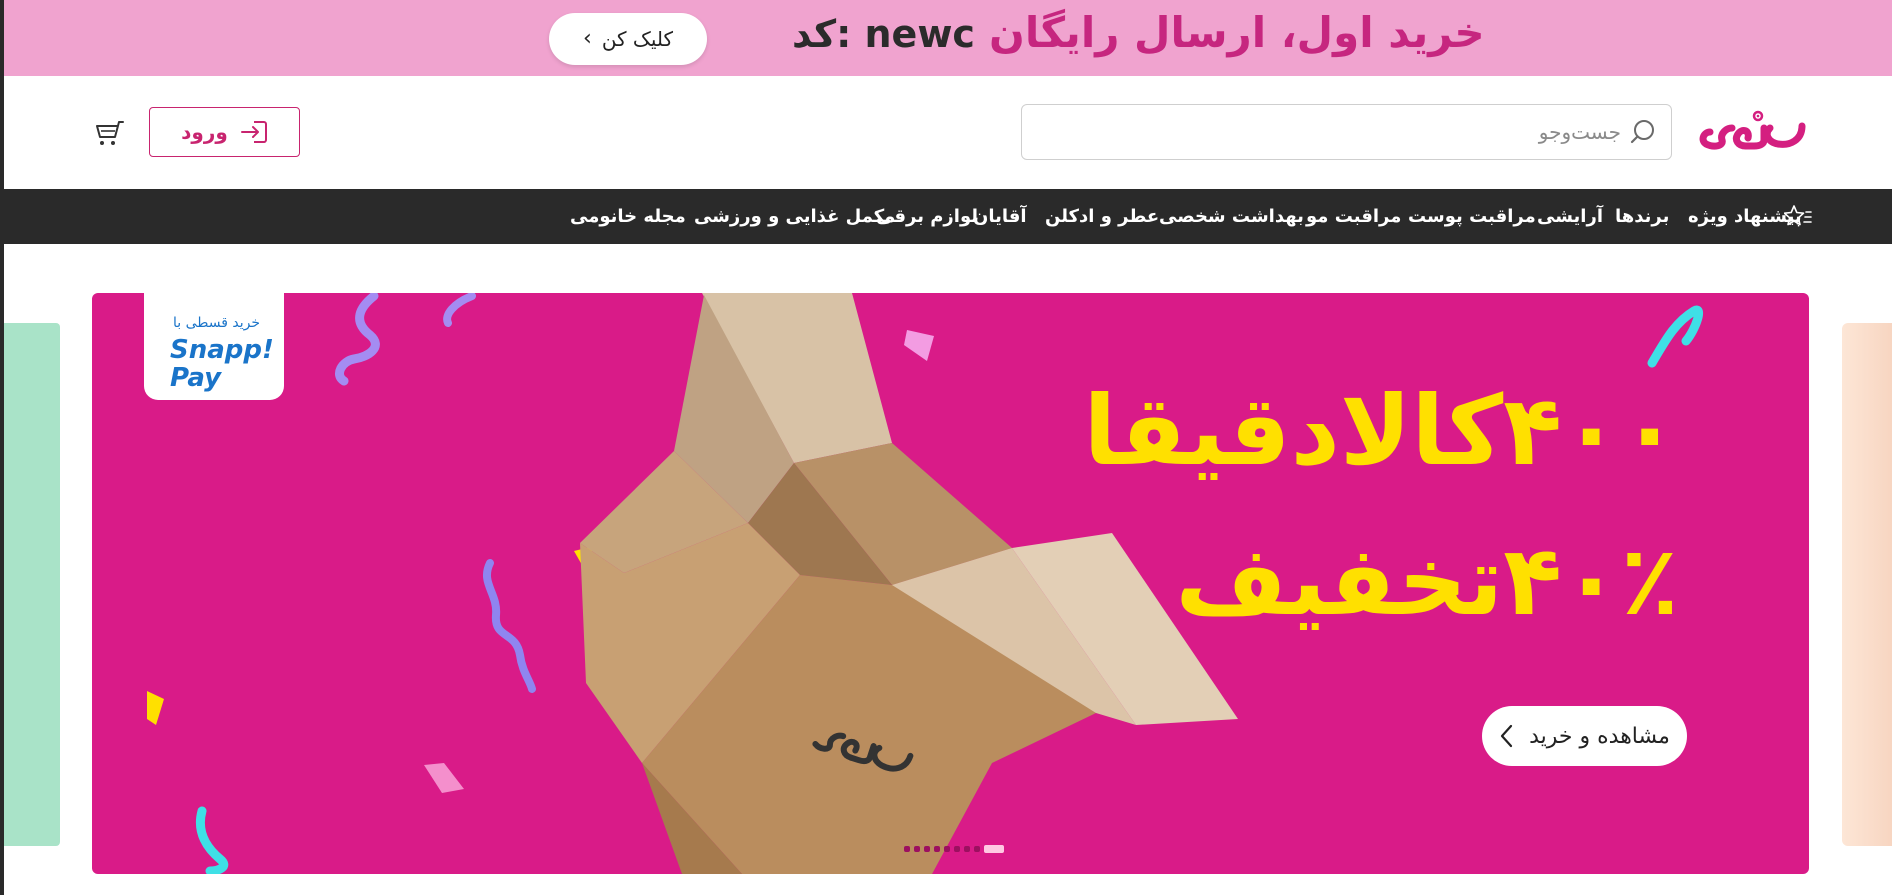 The image size is (1892, 895). What do you see at coordinates (204, 132) in the screenshot?
I see `login-label: ورود` at bounding box center [204, 132].